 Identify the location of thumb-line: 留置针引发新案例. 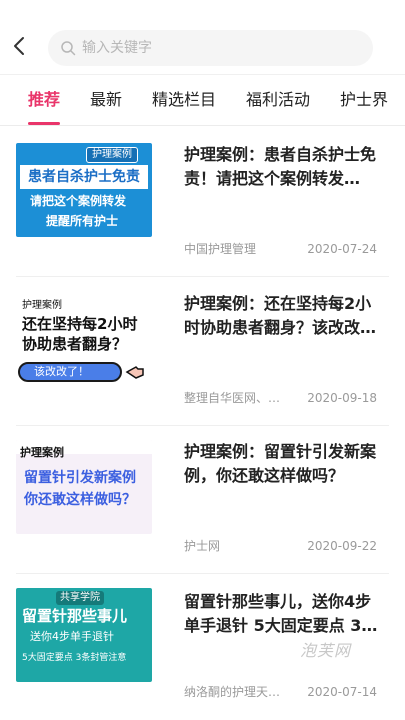
(80, 478).